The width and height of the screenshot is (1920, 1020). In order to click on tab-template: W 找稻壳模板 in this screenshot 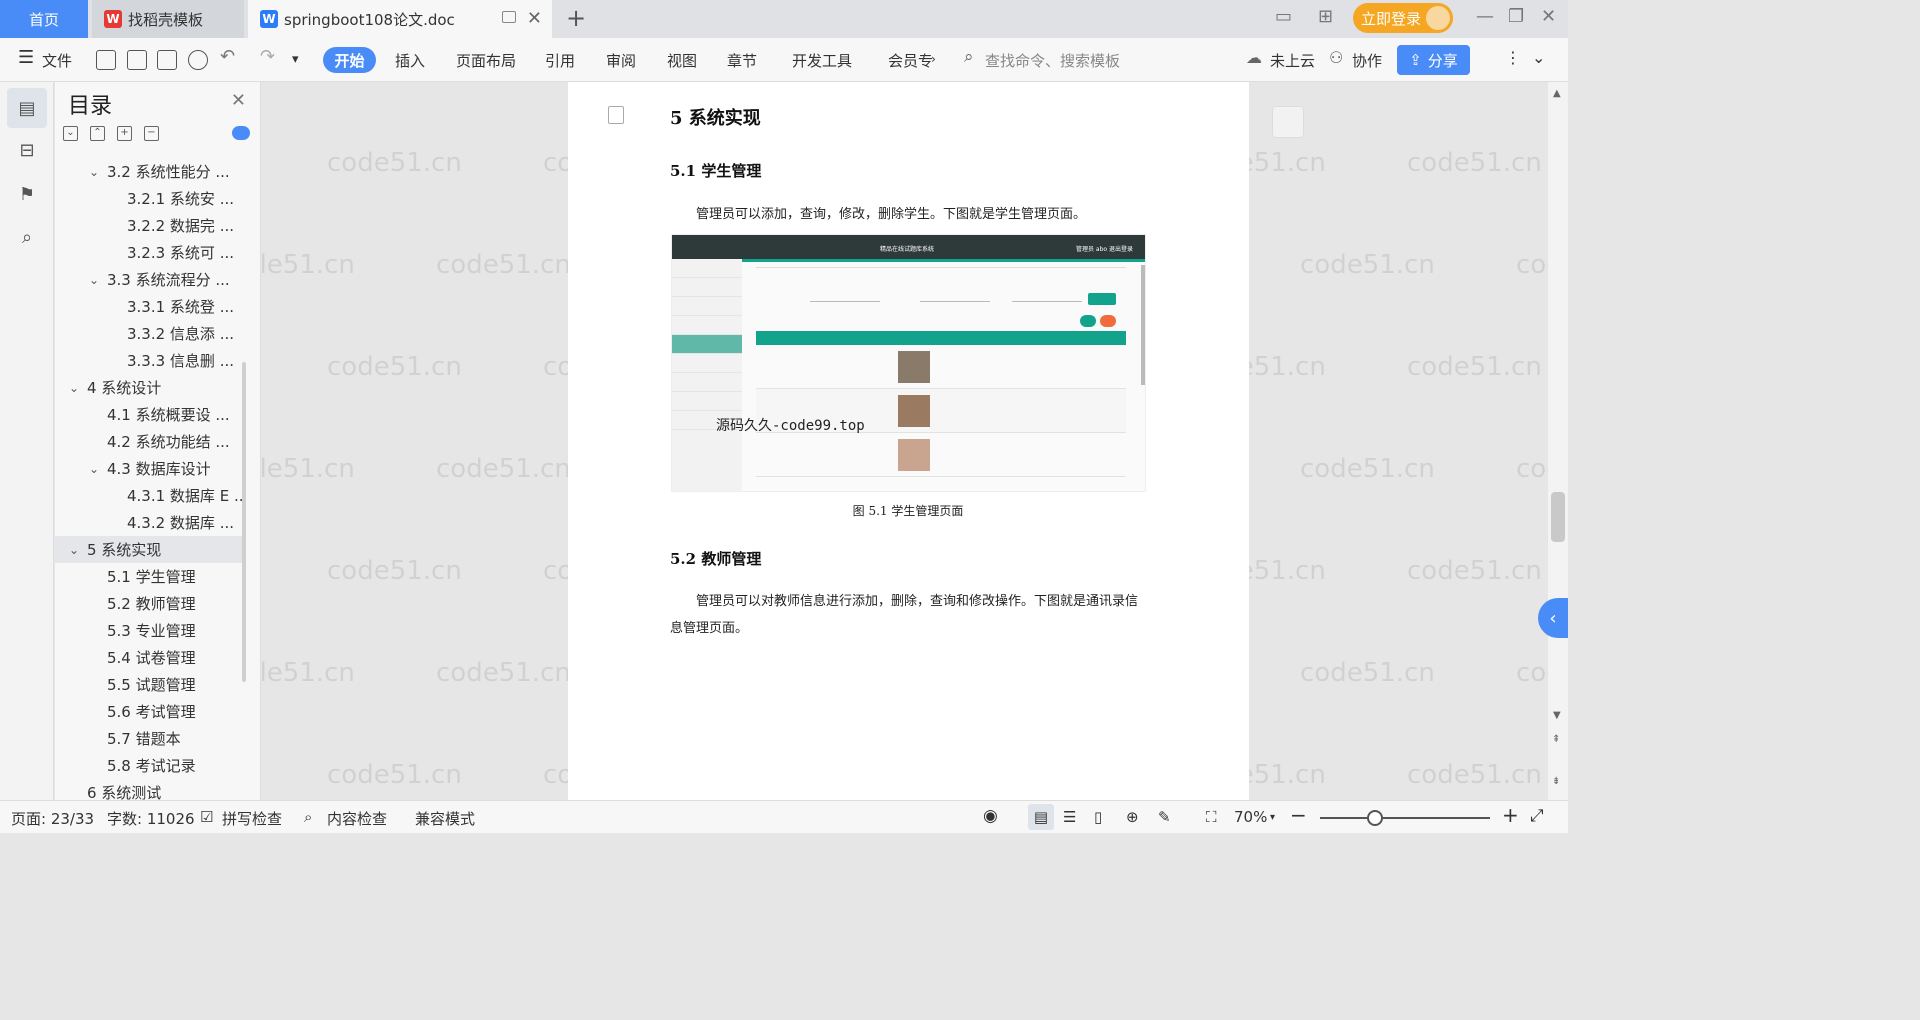, I will do `click(168, 19)`.